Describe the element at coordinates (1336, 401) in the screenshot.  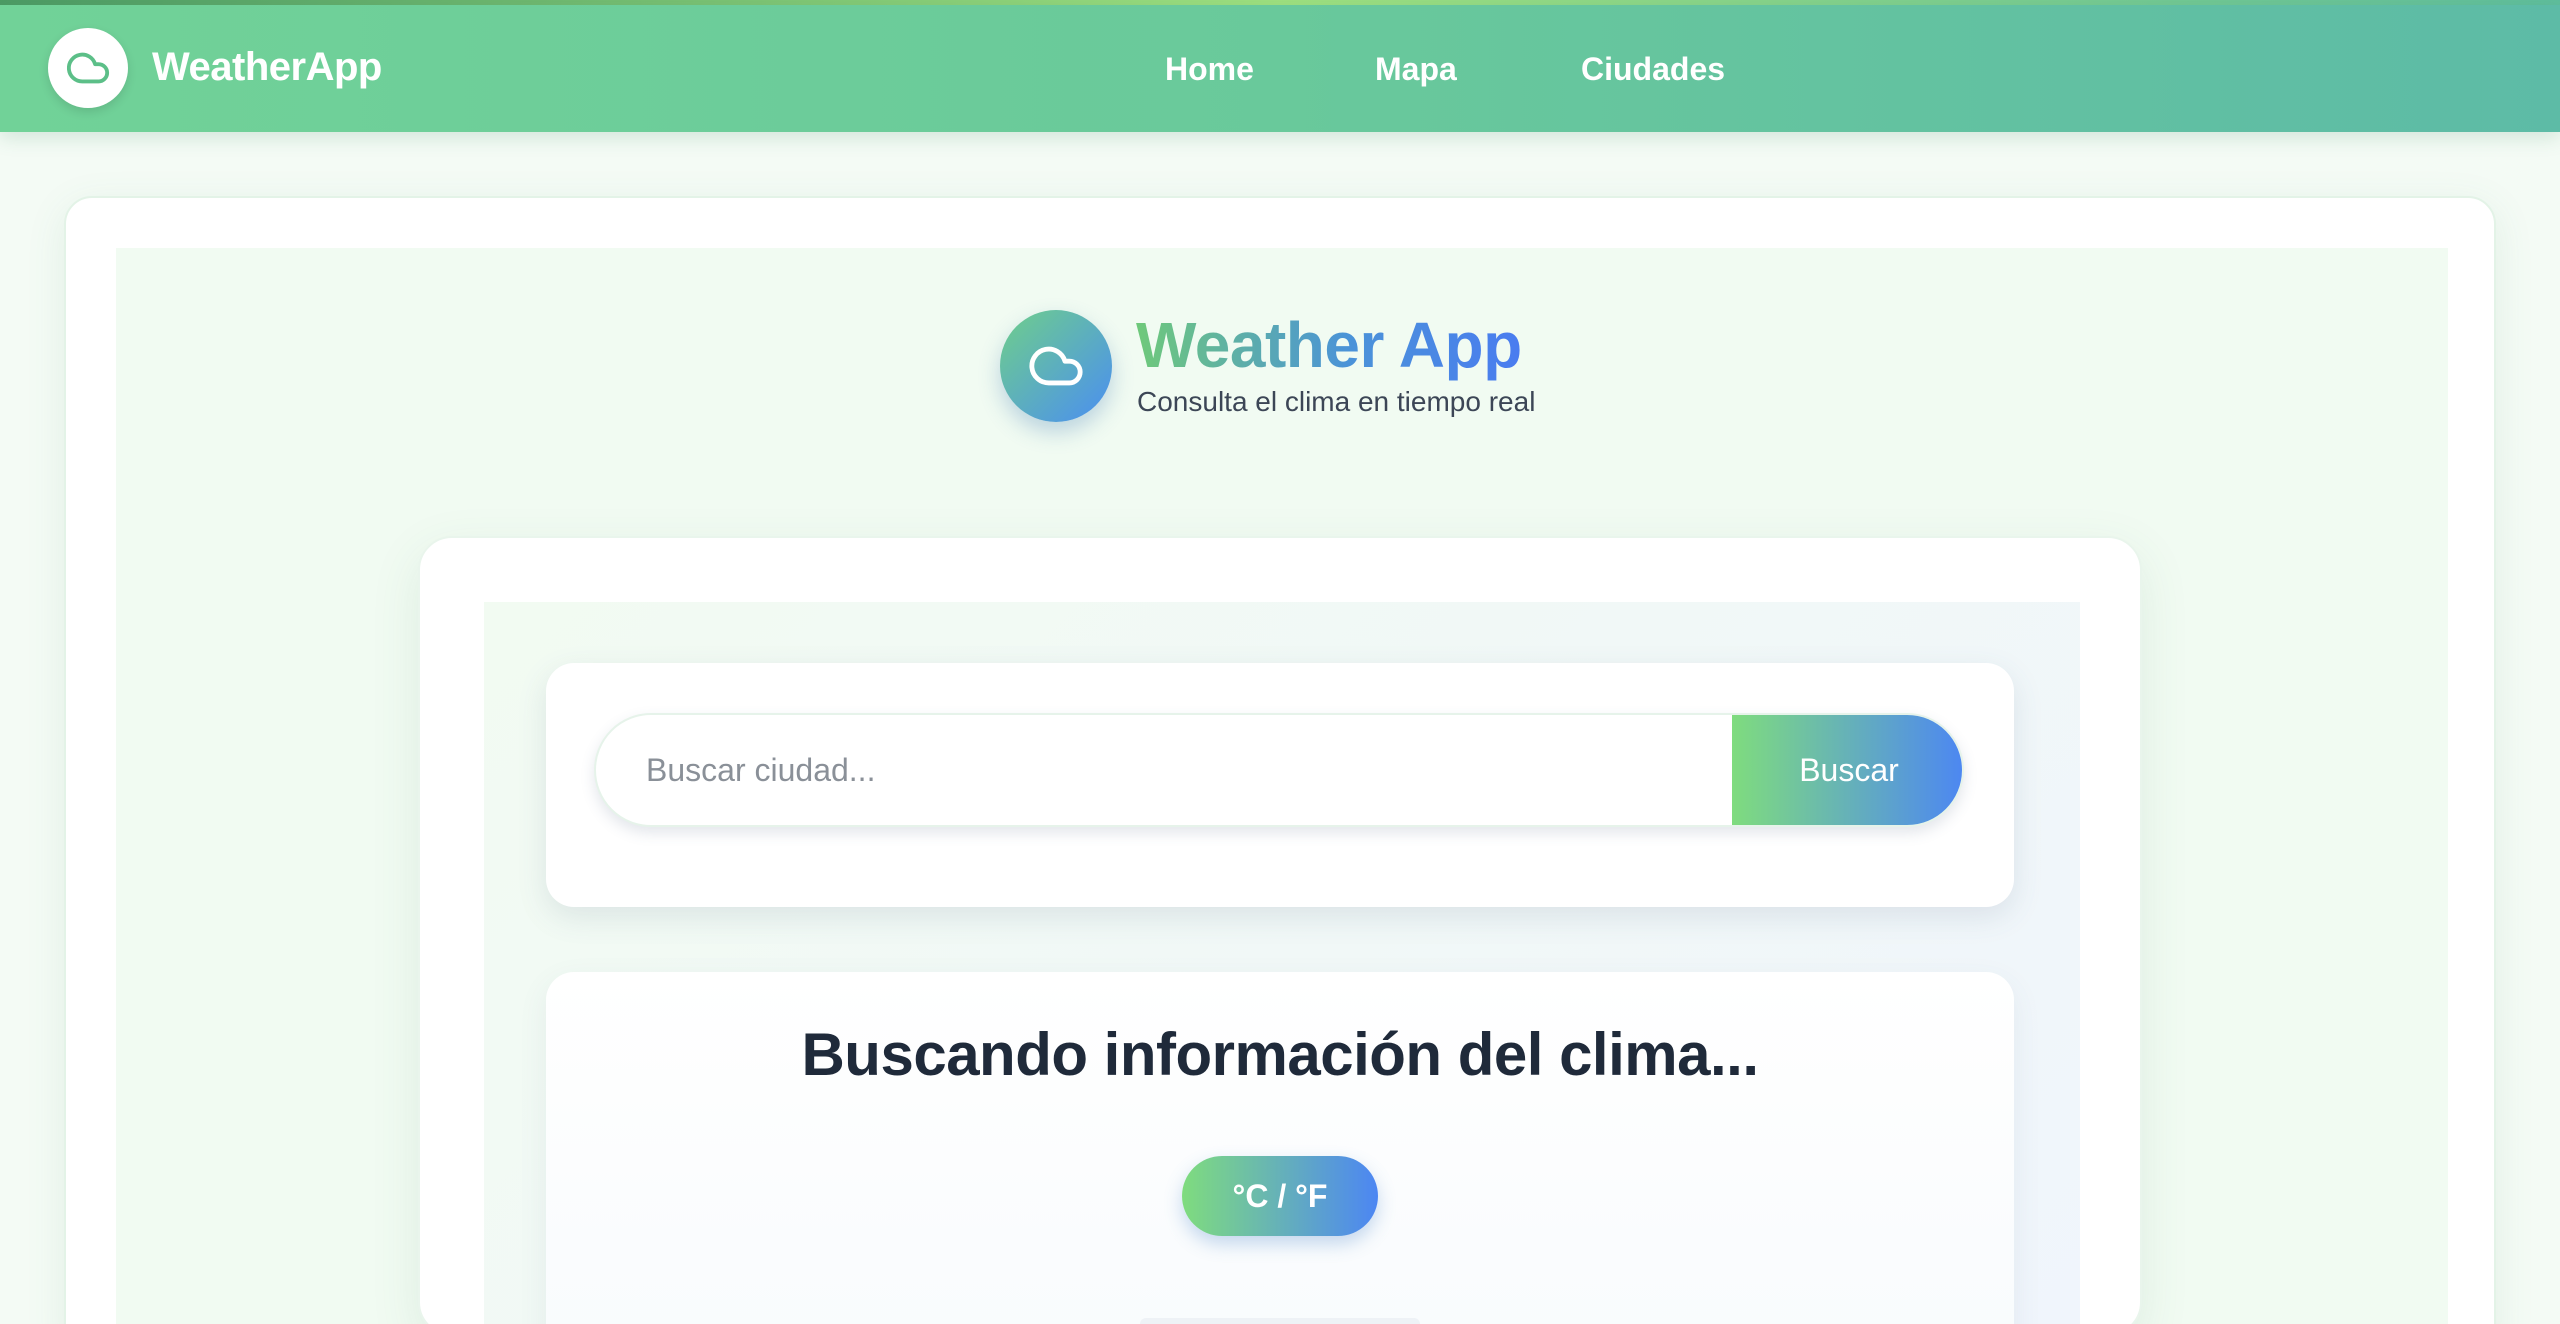
I see `page-subtitle: Consulta el clima en tiempo real` at that location.